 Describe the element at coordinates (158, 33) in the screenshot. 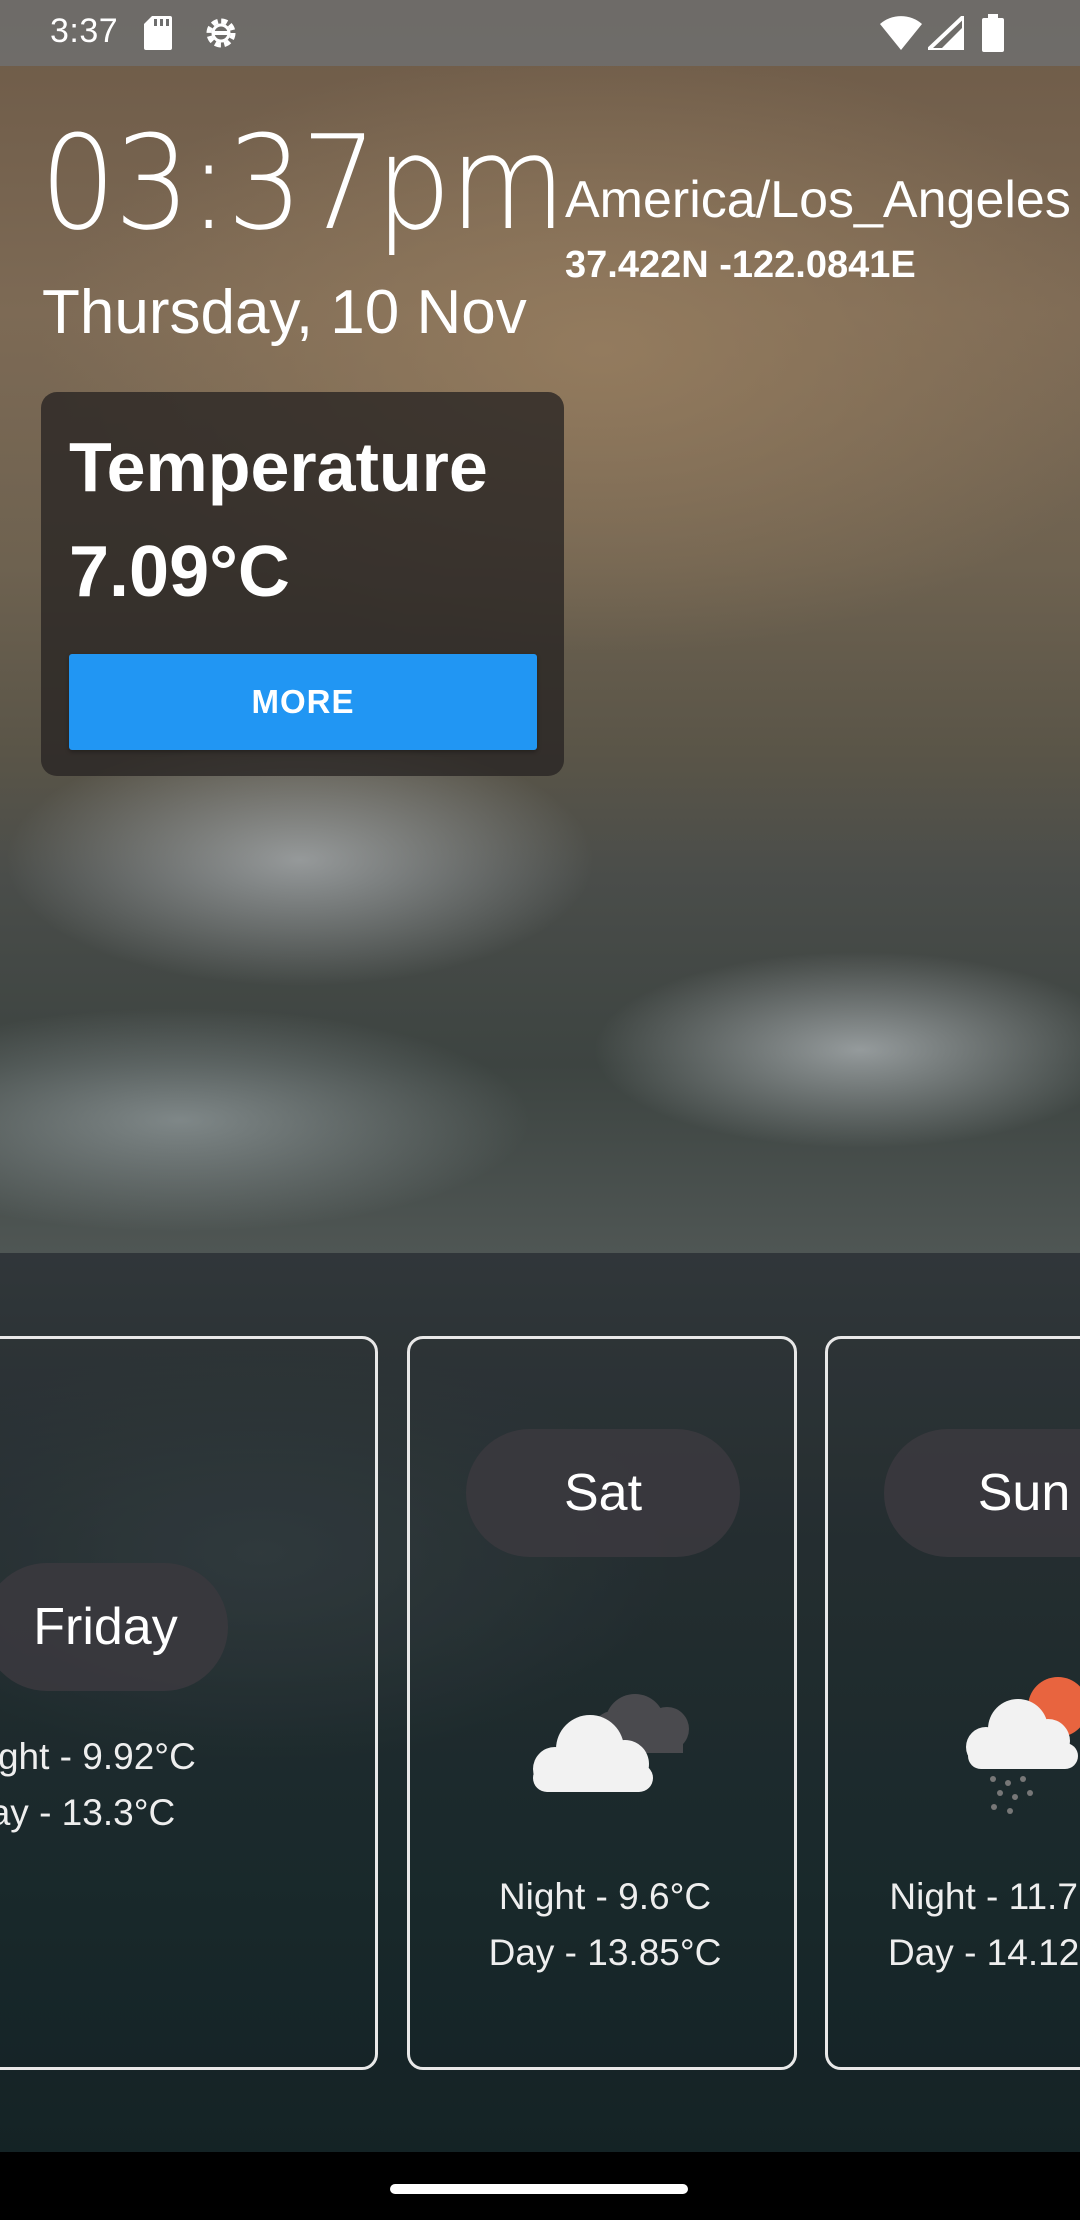

I see `sd-card-icon` at that location.